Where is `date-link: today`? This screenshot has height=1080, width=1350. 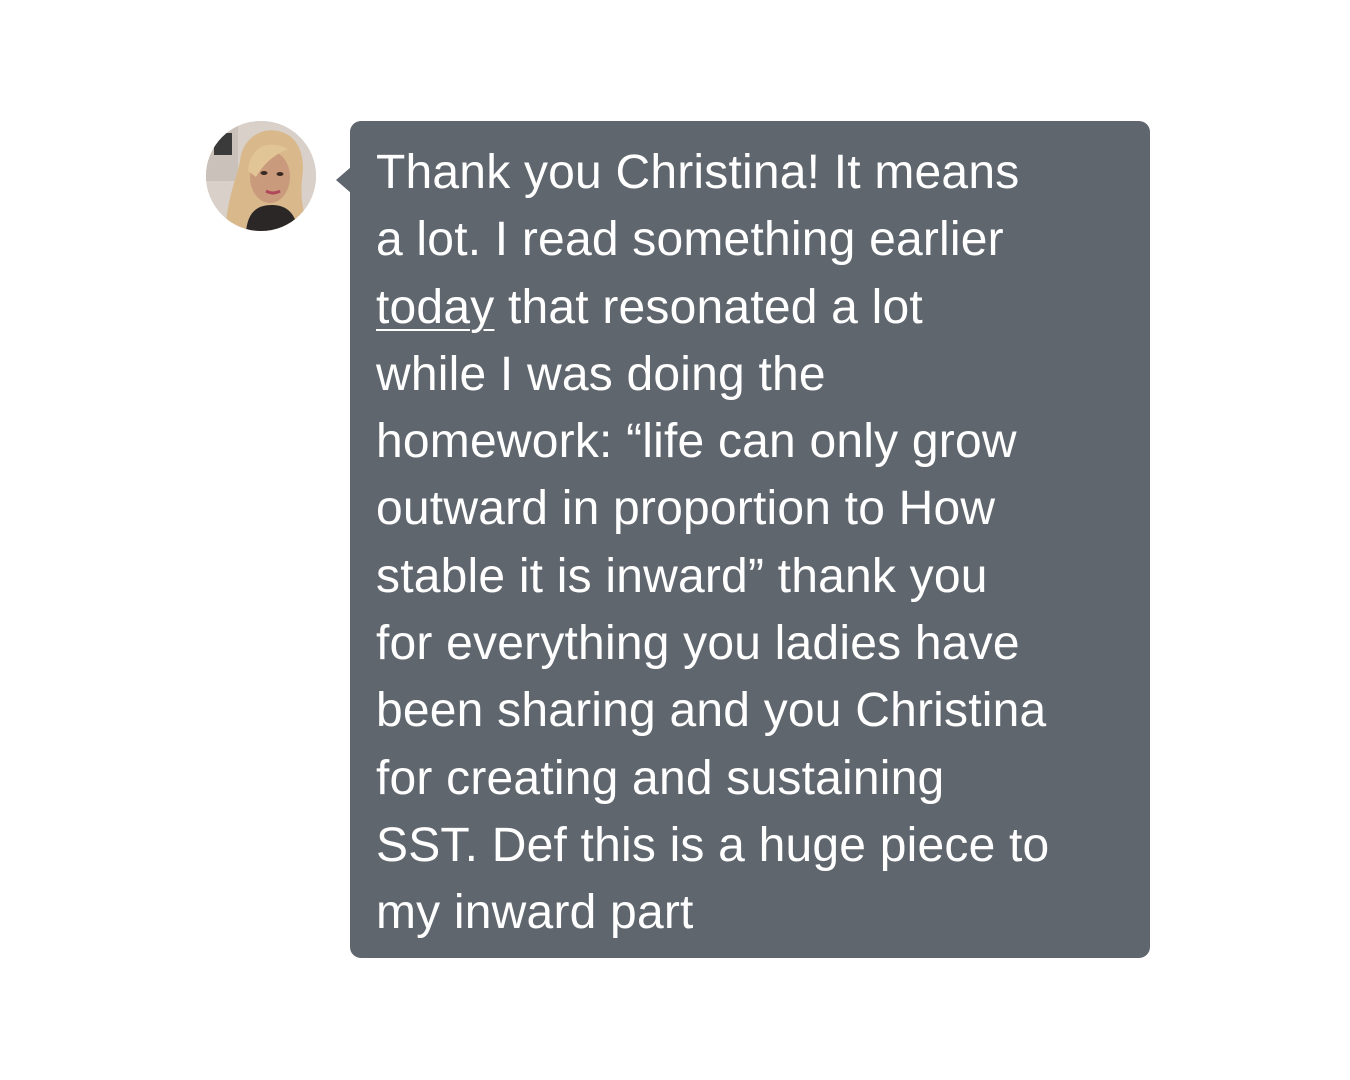
date-link: today is located at coordinates (435, 307).